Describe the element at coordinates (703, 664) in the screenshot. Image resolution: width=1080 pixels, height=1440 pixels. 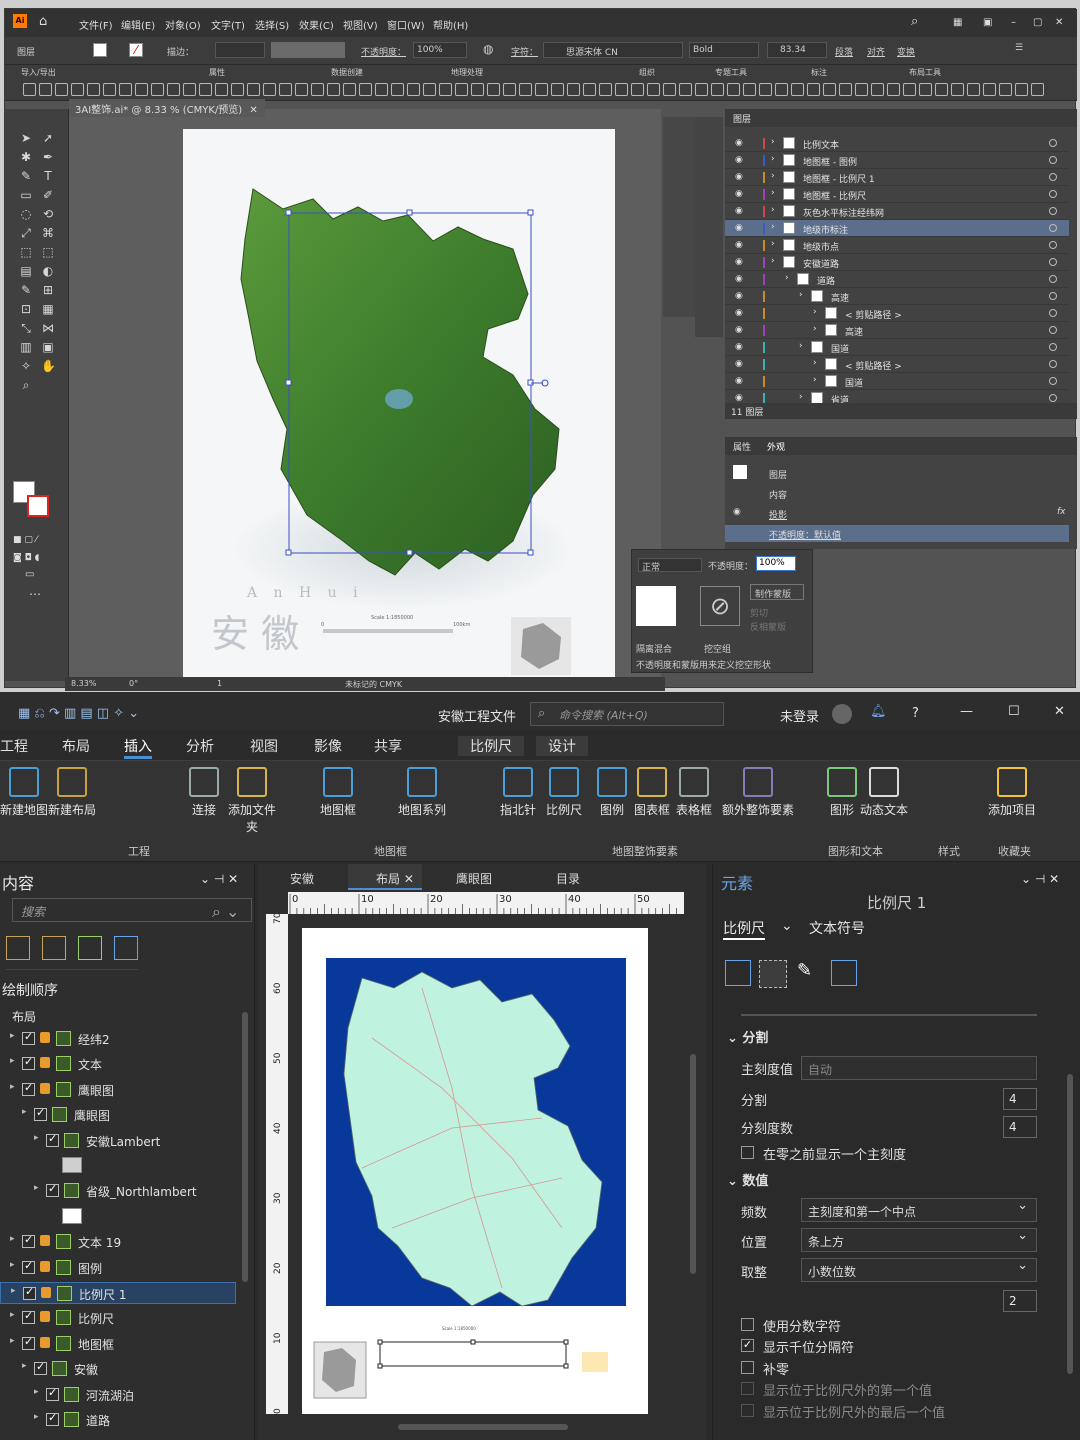
I see `opacity-mask-checkbox: 不透明度和蒙版用来定义挖空形状` at that location.